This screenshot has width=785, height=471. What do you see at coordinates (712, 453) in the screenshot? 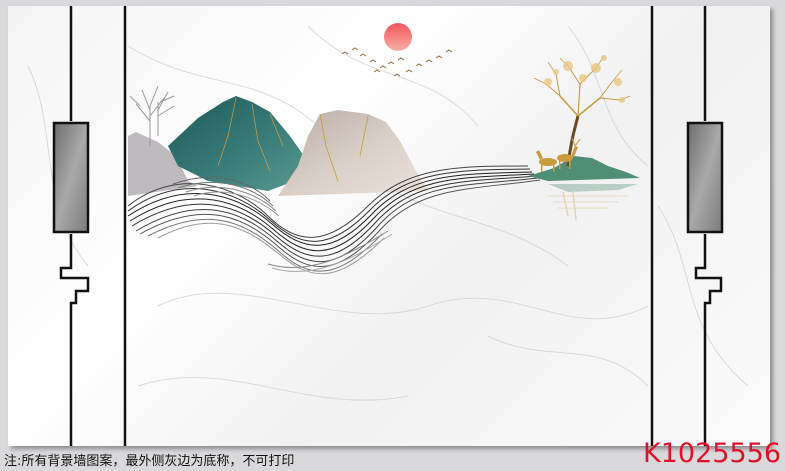
I see `product-code: K1025556` at bounding box center [712, 453].